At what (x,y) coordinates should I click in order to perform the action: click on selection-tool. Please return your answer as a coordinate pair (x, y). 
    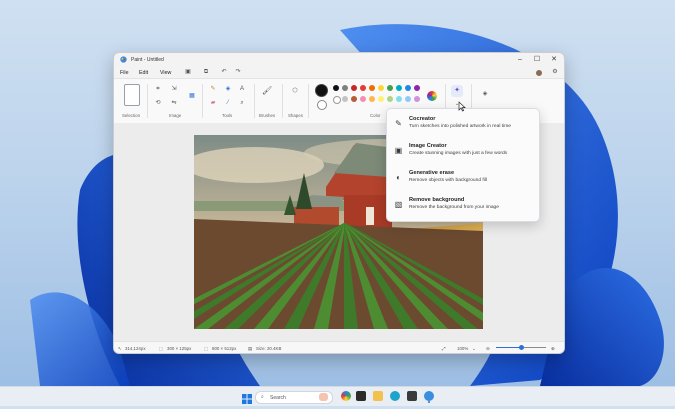
    Looking at the image, I should click on (132, 95).